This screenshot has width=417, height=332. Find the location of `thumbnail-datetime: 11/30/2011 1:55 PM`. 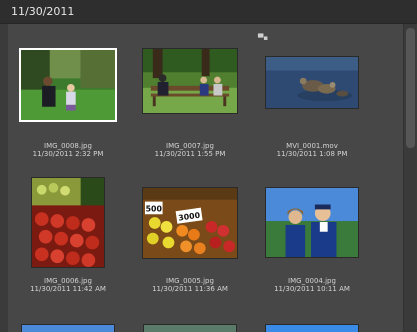

thumbnail-datetime: 11/30/2011 1:55 PM is located at coordinates (190, 154).